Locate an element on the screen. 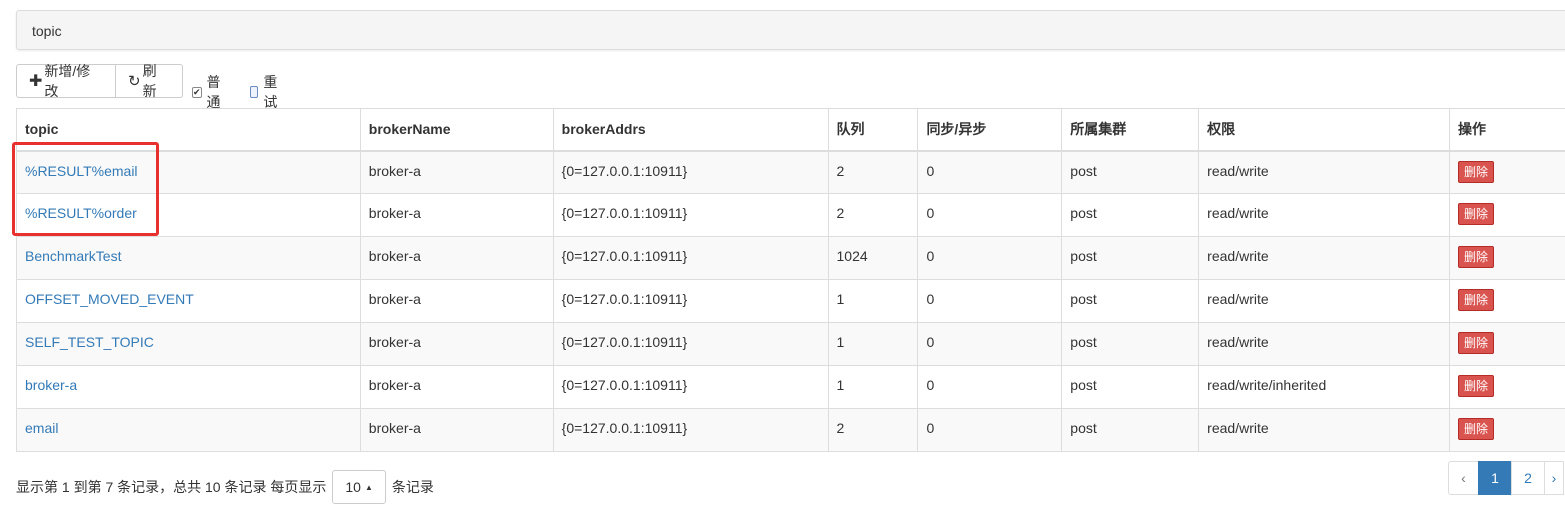 This screenshot has height=509, width=1565. pagination-info: 显示第 1 到第 7 条记录，总共 10 条记录 每页显示 10 ▲ 条记录 is located at coordinates (225, 487).